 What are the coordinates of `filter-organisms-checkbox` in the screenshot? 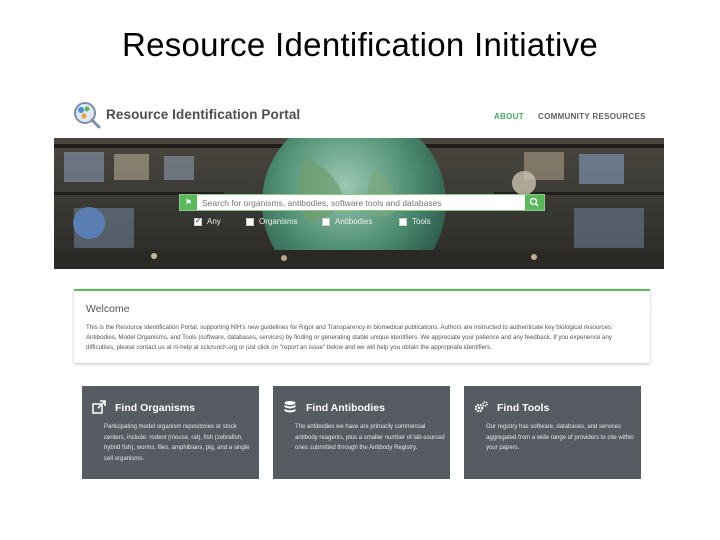 It's located at (250, 222).